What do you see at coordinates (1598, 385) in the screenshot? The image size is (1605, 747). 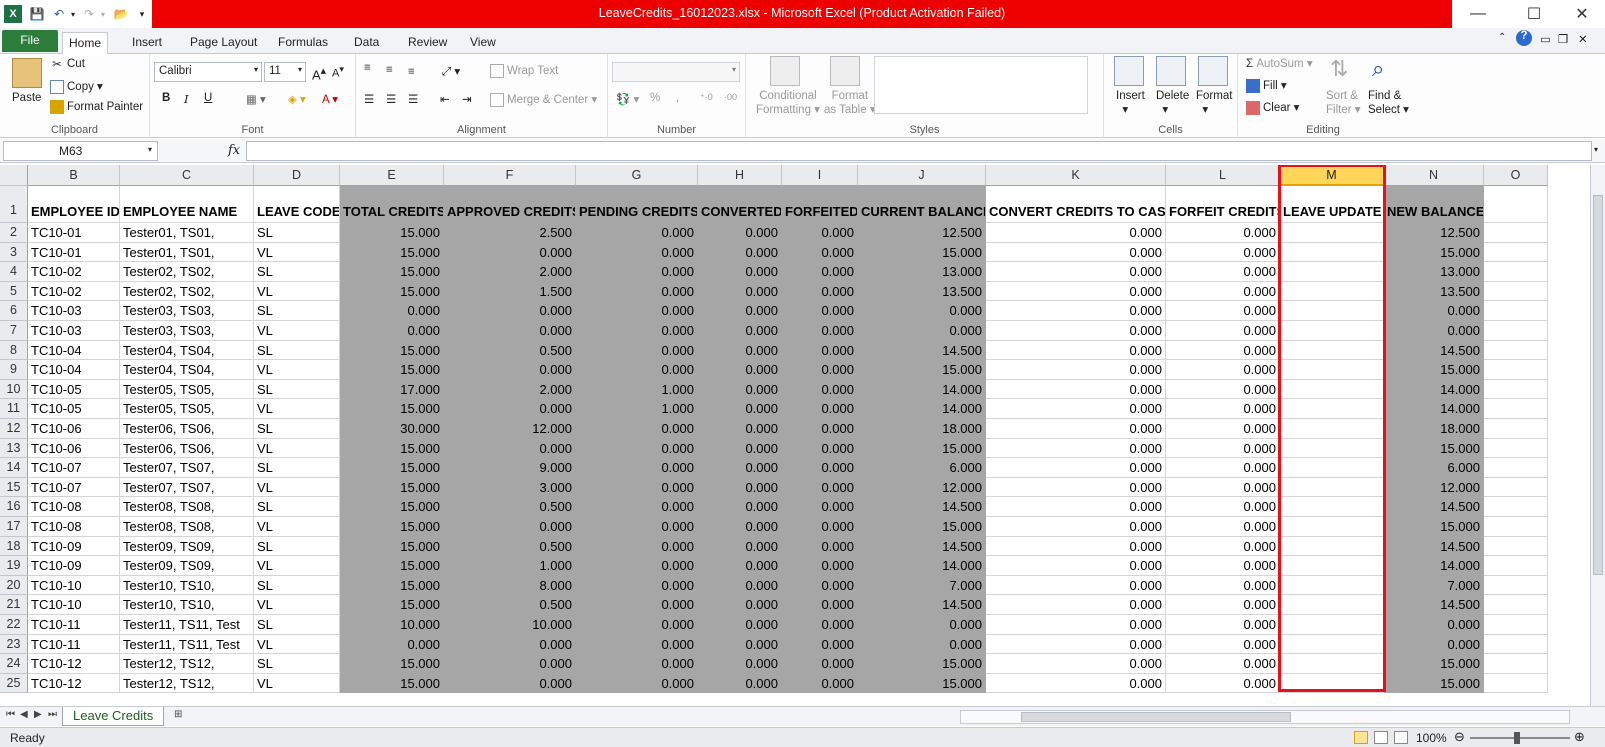 I see `vertical-scroll-thumb` at bounding box center [1598, 385].